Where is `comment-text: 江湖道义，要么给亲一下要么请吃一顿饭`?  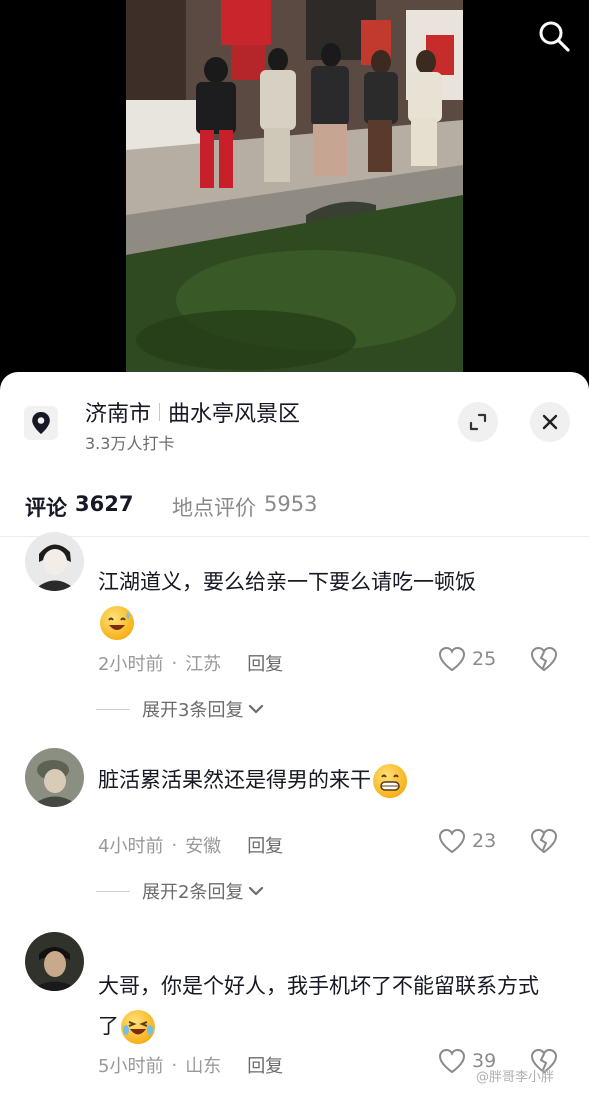
comment-text: 江湖道义，要么给亲一下要么请吃一顿饭 is located at coordinates (328, 602).